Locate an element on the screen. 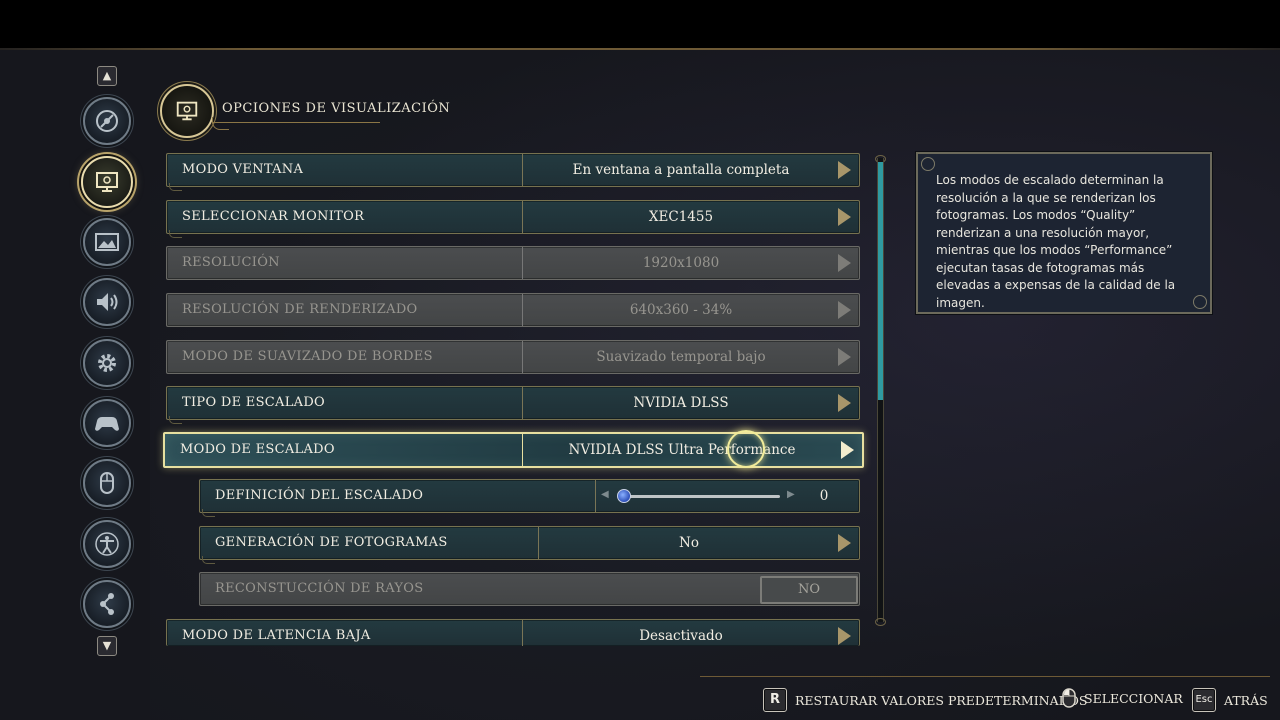  setting-row-ray-reconstruction: RECONSTUCCIÓN DE RAYOS NO is located at coordinates (529, 589).